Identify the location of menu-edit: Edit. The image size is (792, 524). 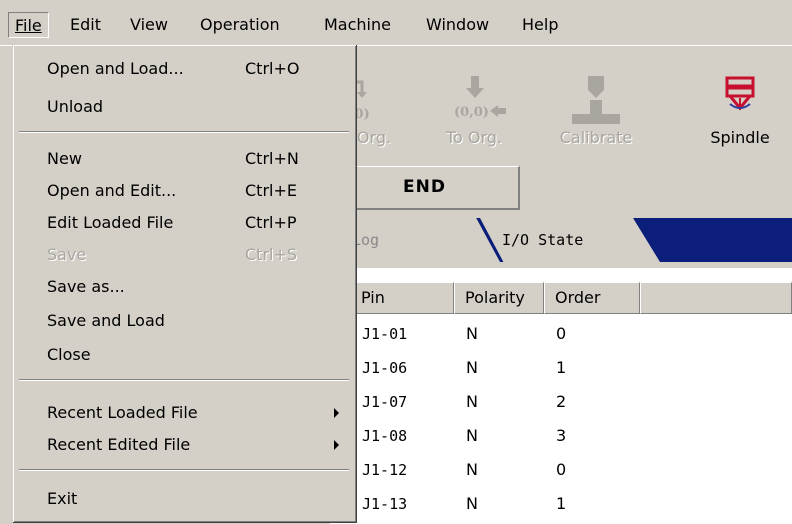
(85, 25).